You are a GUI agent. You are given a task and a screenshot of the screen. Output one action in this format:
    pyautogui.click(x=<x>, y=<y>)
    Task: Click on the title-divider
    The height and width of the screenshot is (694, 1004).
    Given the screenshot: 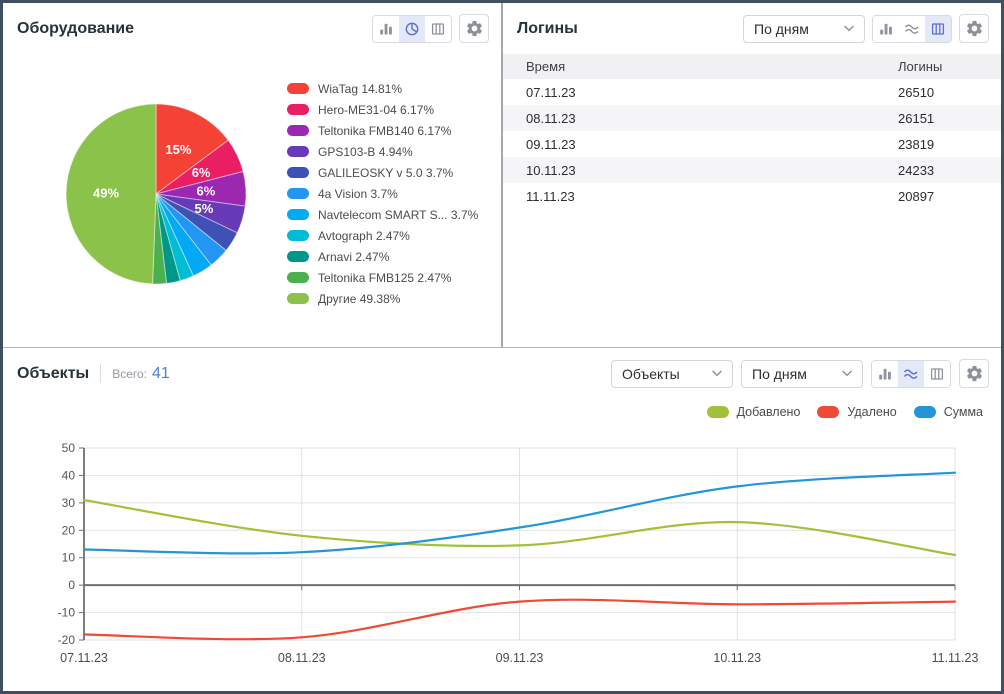 What is the action you would take?
    pyautogui.click(x=101, y=373)
    